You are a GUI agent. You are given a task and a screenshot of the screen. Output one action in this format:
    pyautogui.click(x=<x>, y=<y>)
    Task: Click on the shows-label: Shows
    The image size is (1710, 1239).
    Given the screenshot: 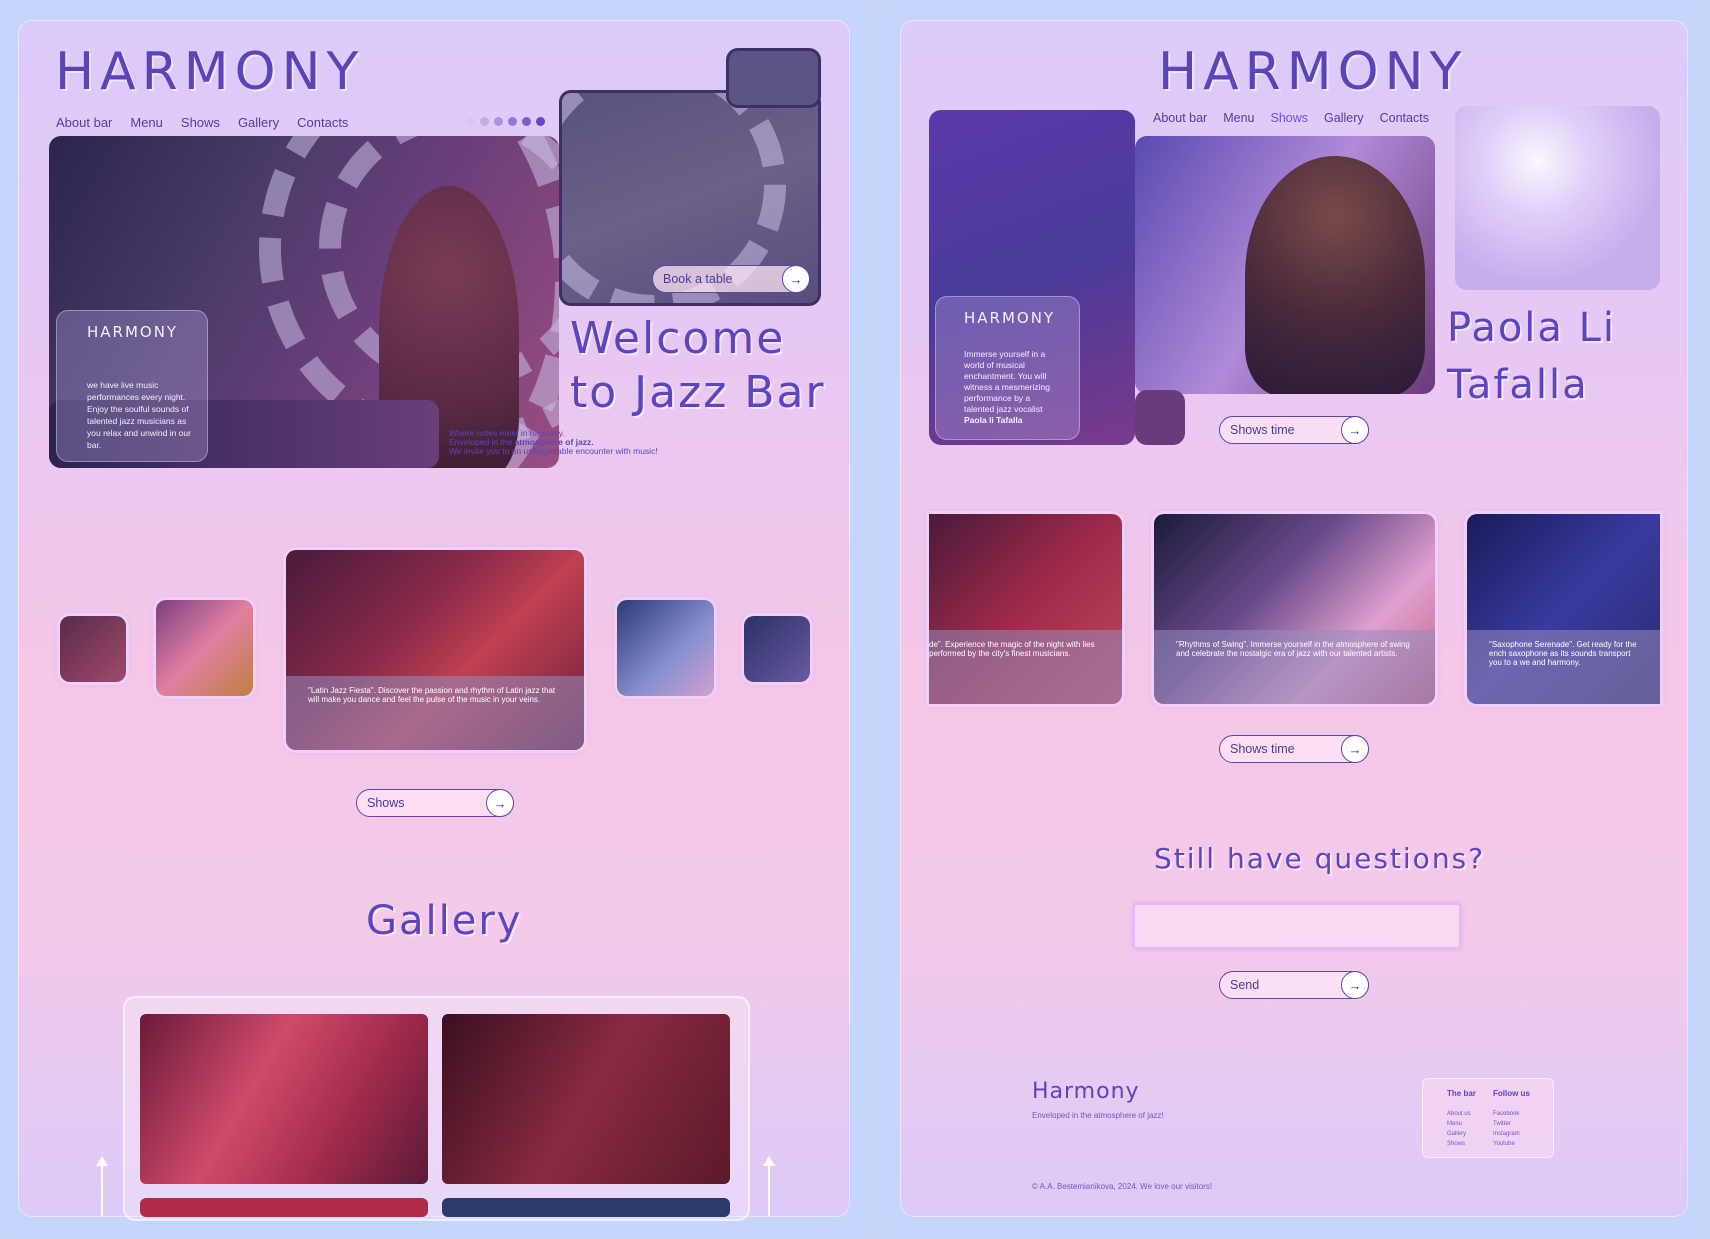 What is the action you would take?
    pyautogui.click(x=386, y=803)
    